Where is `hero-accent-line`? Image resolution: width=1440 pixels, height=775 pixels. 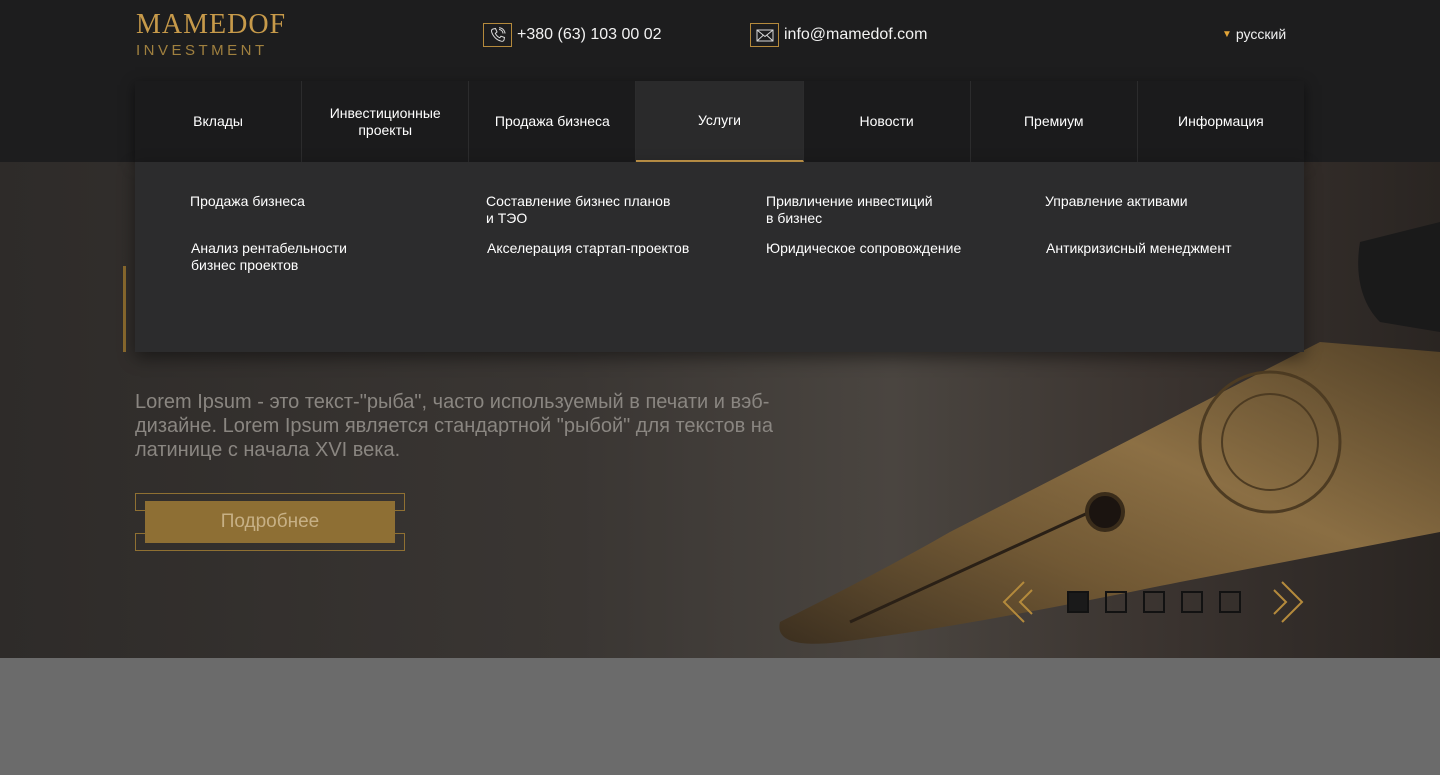 hero-accent-line is located at coordinates (124, 309).